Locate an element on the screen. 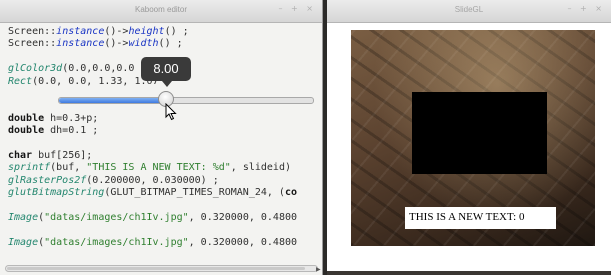  code-token: buf[256]; is located at coordinates (62, 155).